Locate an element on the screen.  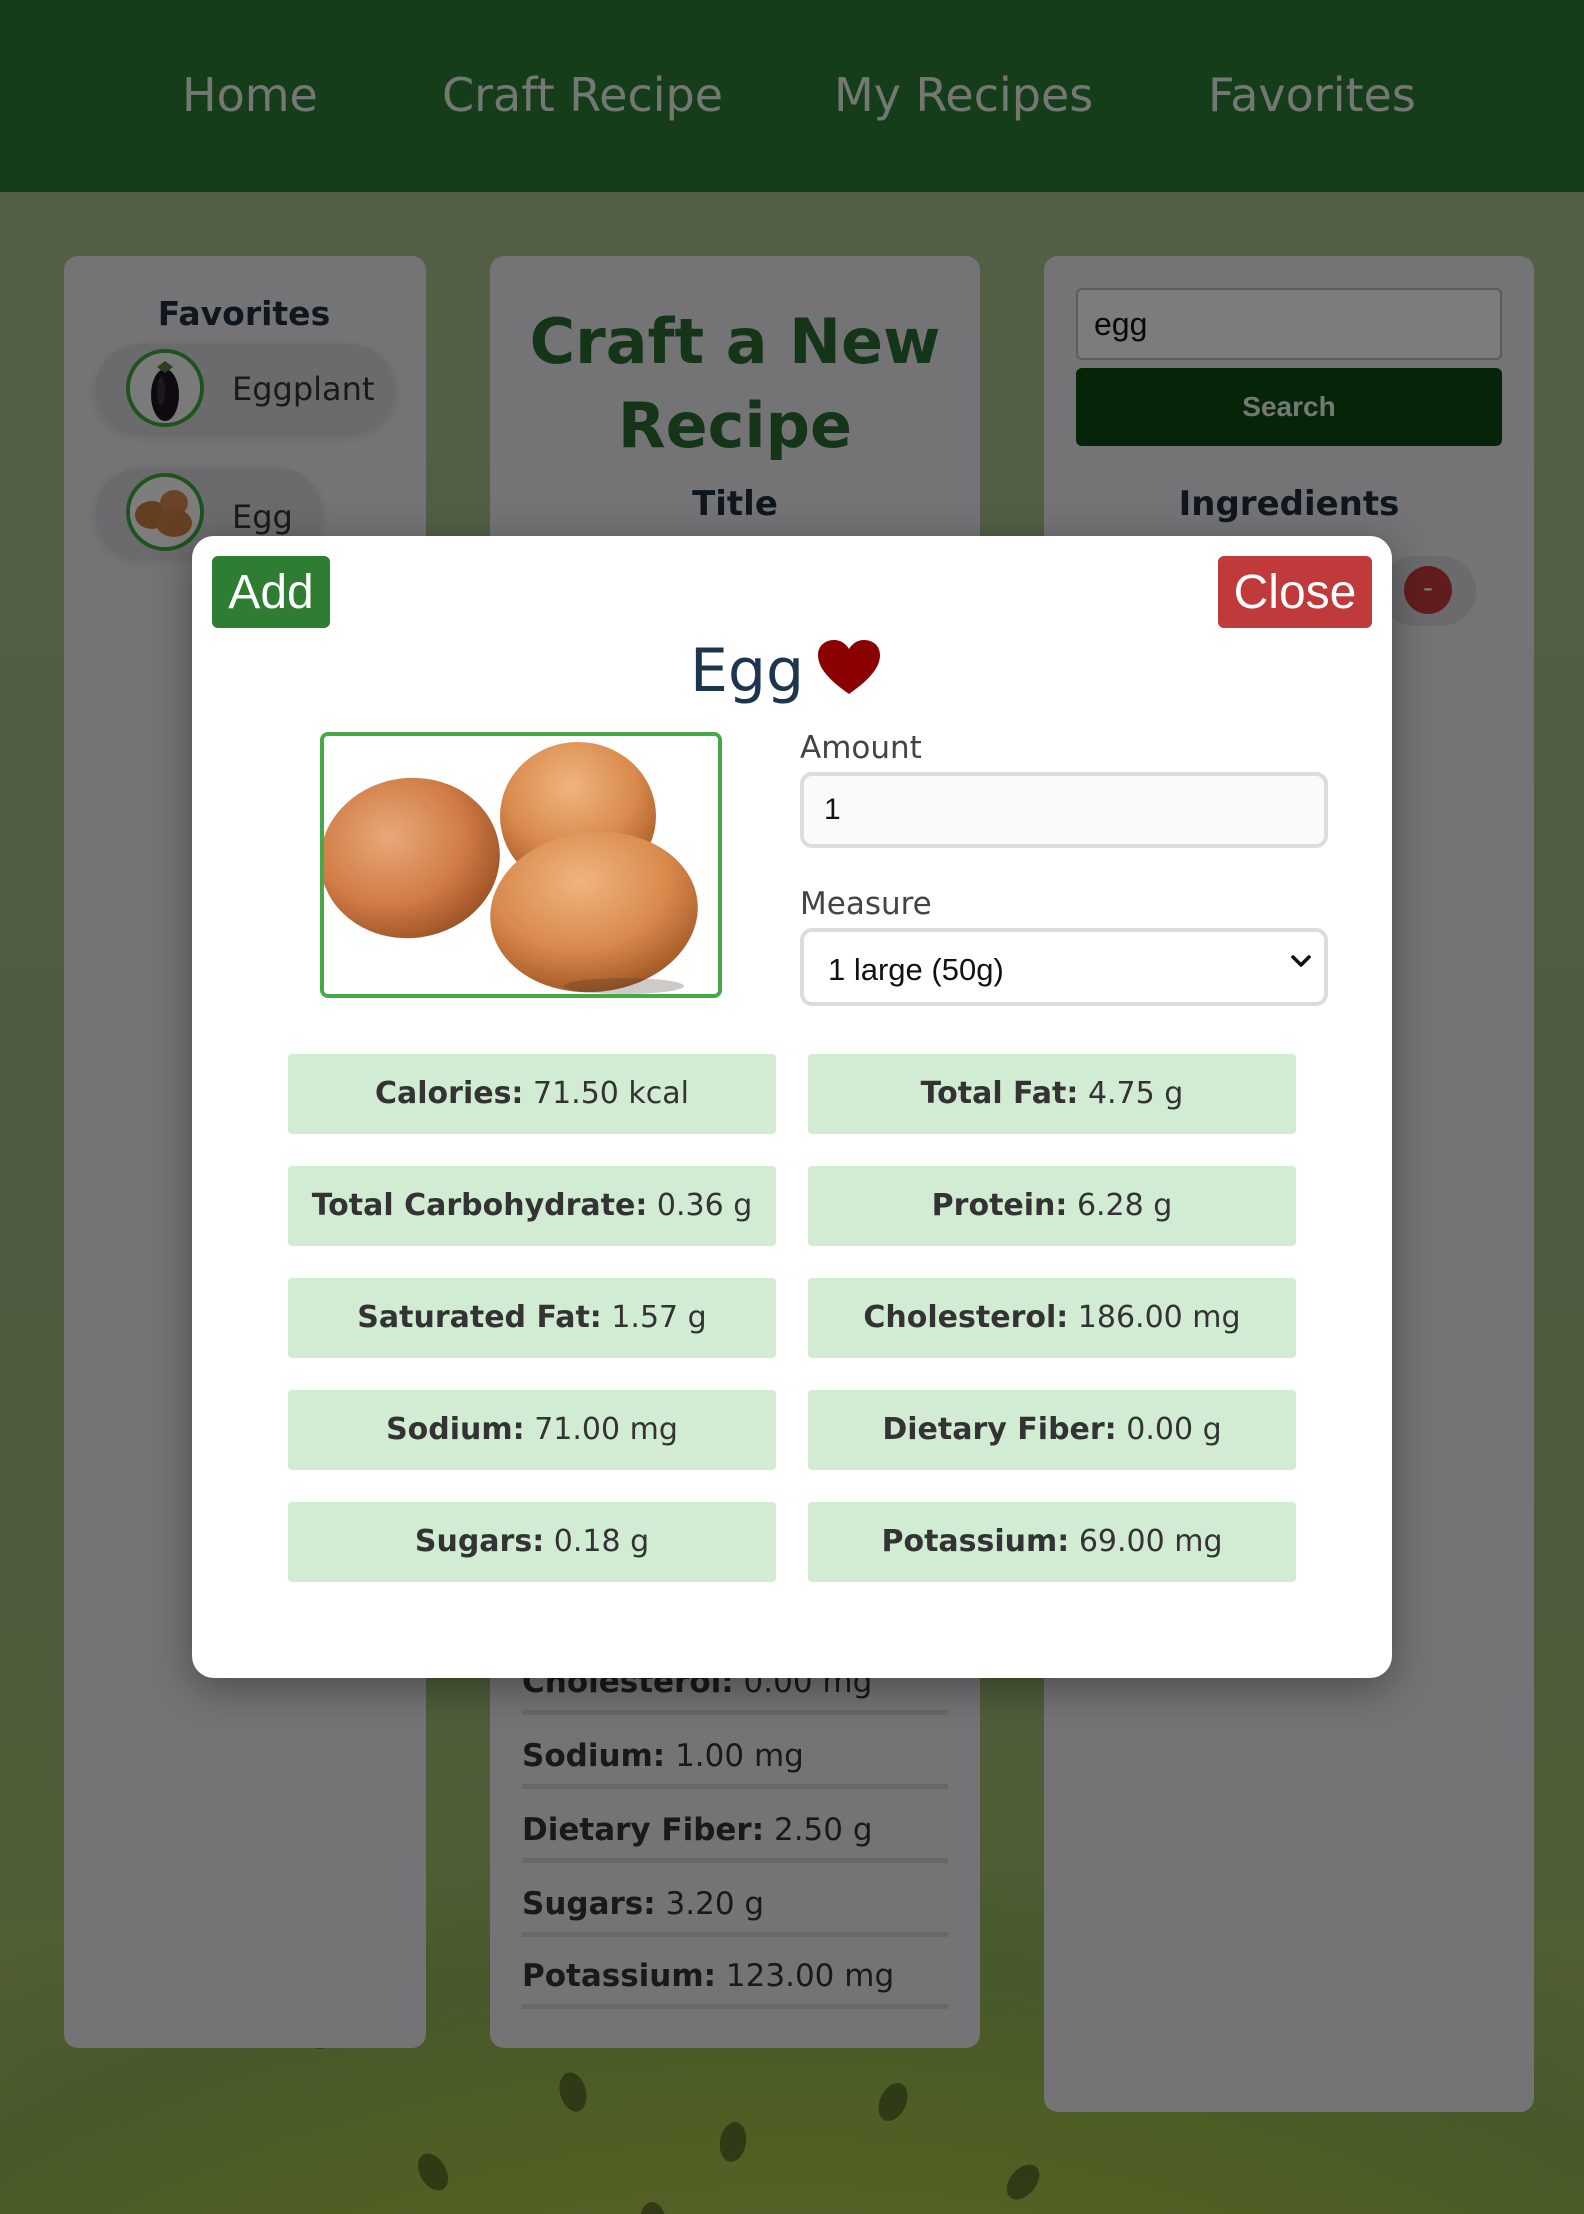
measure-select: 1 large (50g) is located at coordinates (1064, 967).